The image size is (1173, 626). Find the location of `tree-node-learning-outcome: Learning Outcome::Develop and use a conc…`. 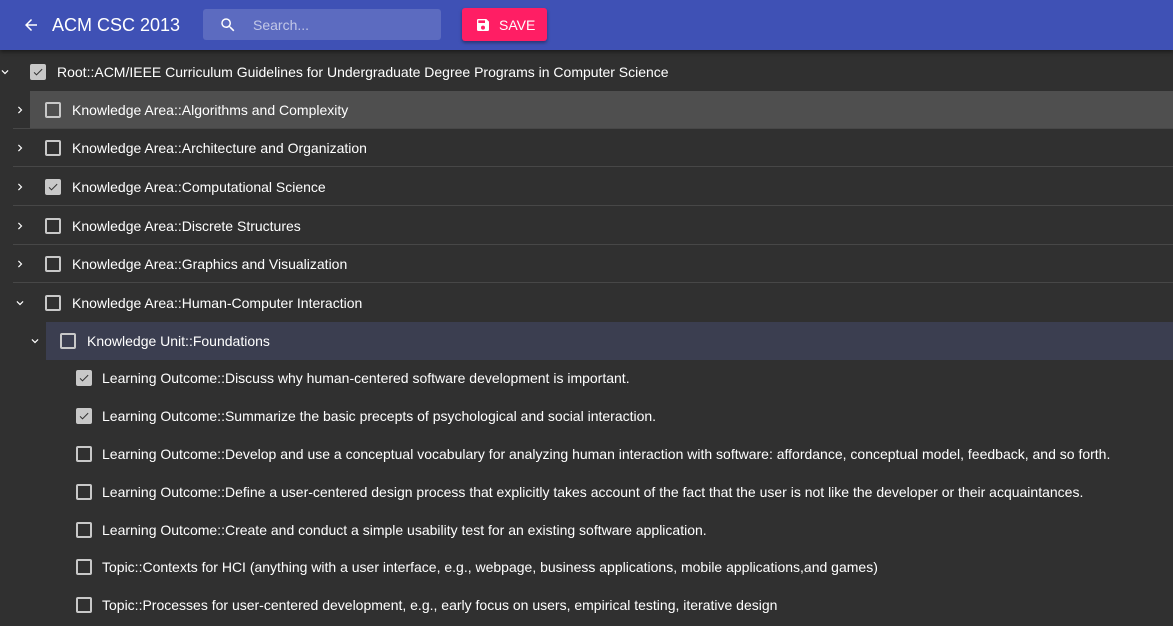

tree-node-learning-outcome: Learning Outcome::Develop and use a conc… is located at coordinates (586, 454).